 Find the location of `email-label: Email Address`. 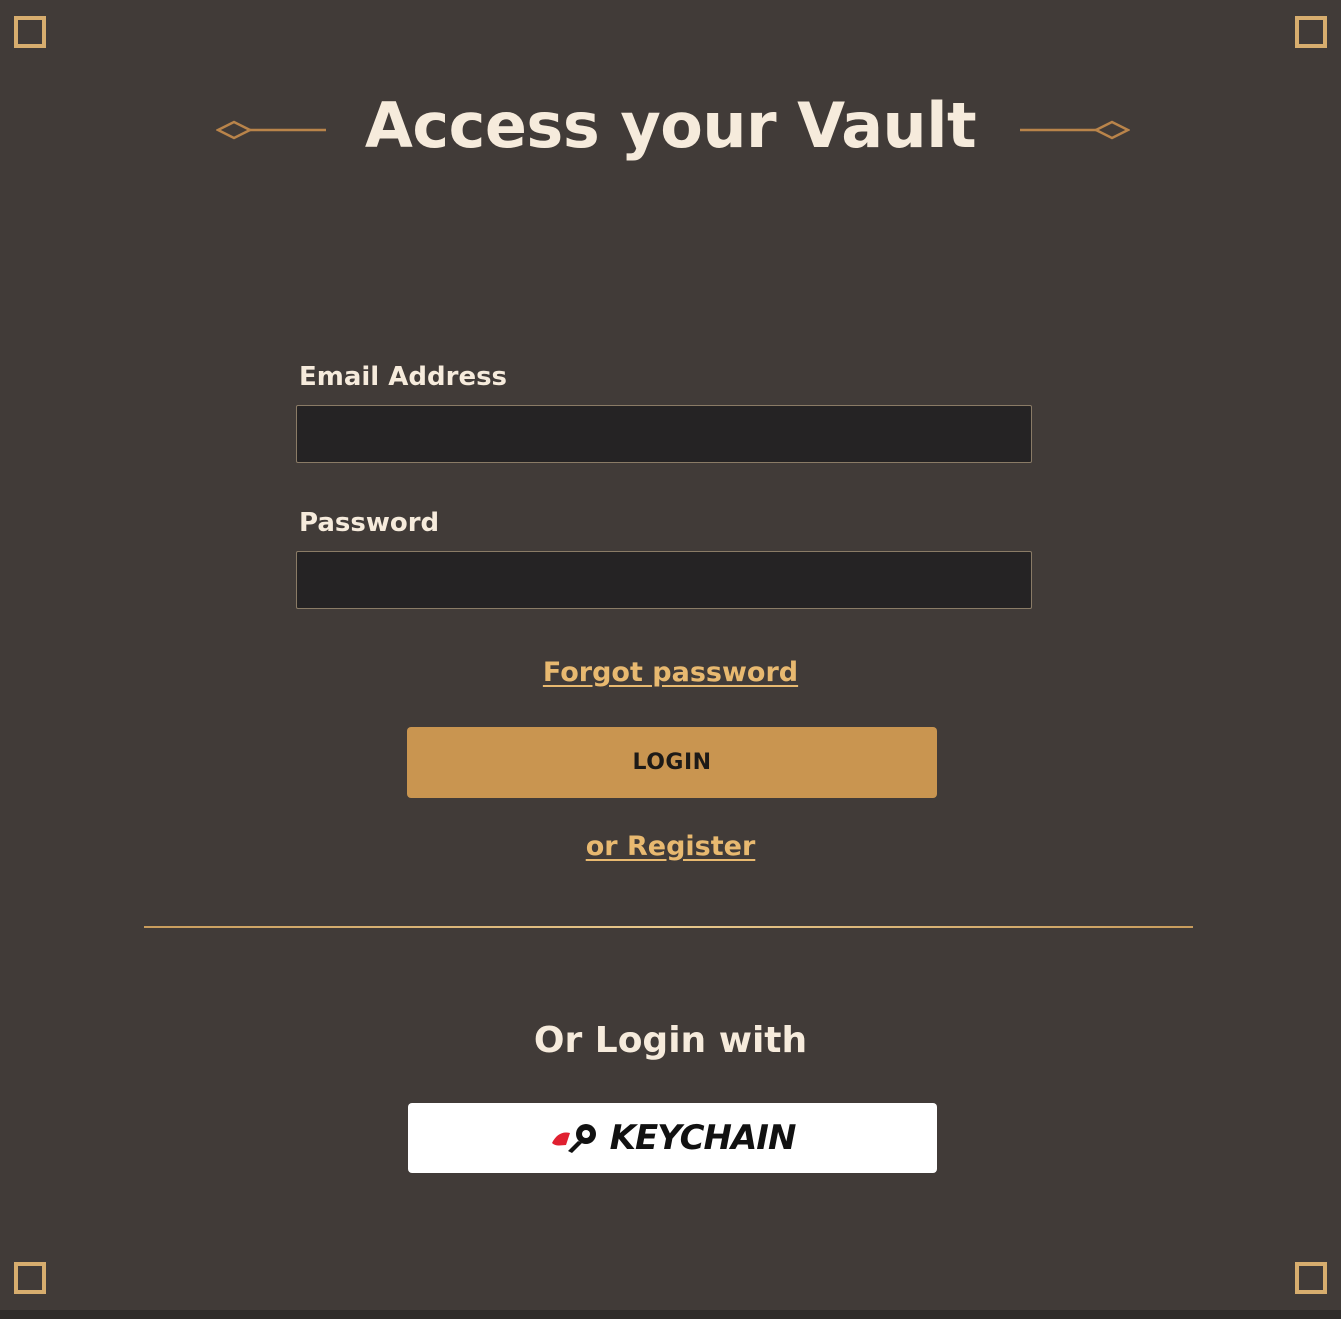

email-label: Email Address is located at coordinates (403, 377).